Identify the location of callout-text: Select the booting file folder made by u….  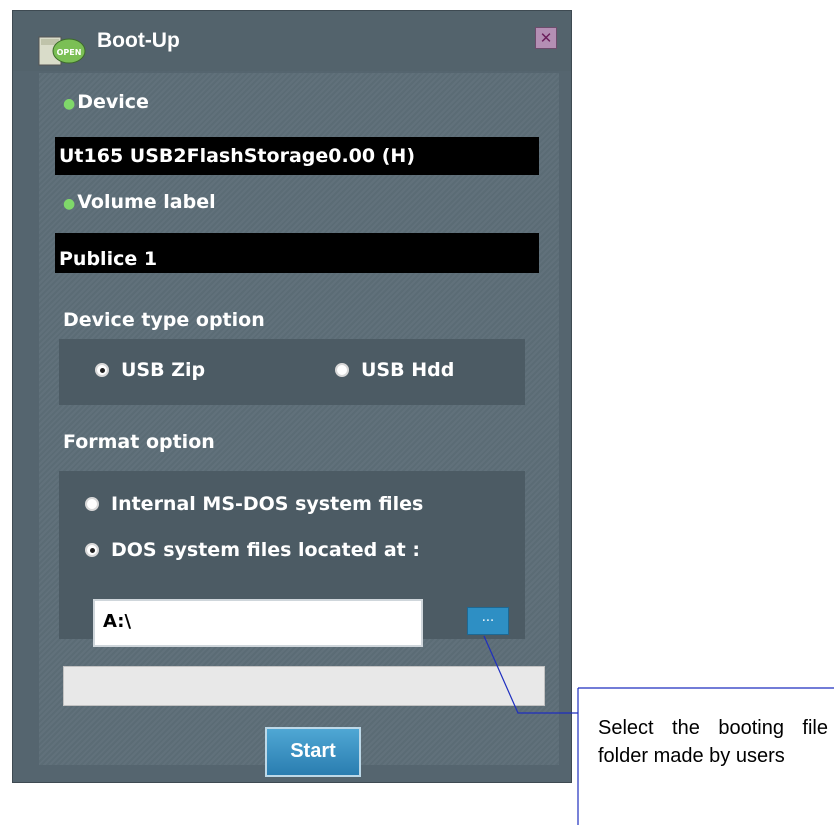
(713, 742).